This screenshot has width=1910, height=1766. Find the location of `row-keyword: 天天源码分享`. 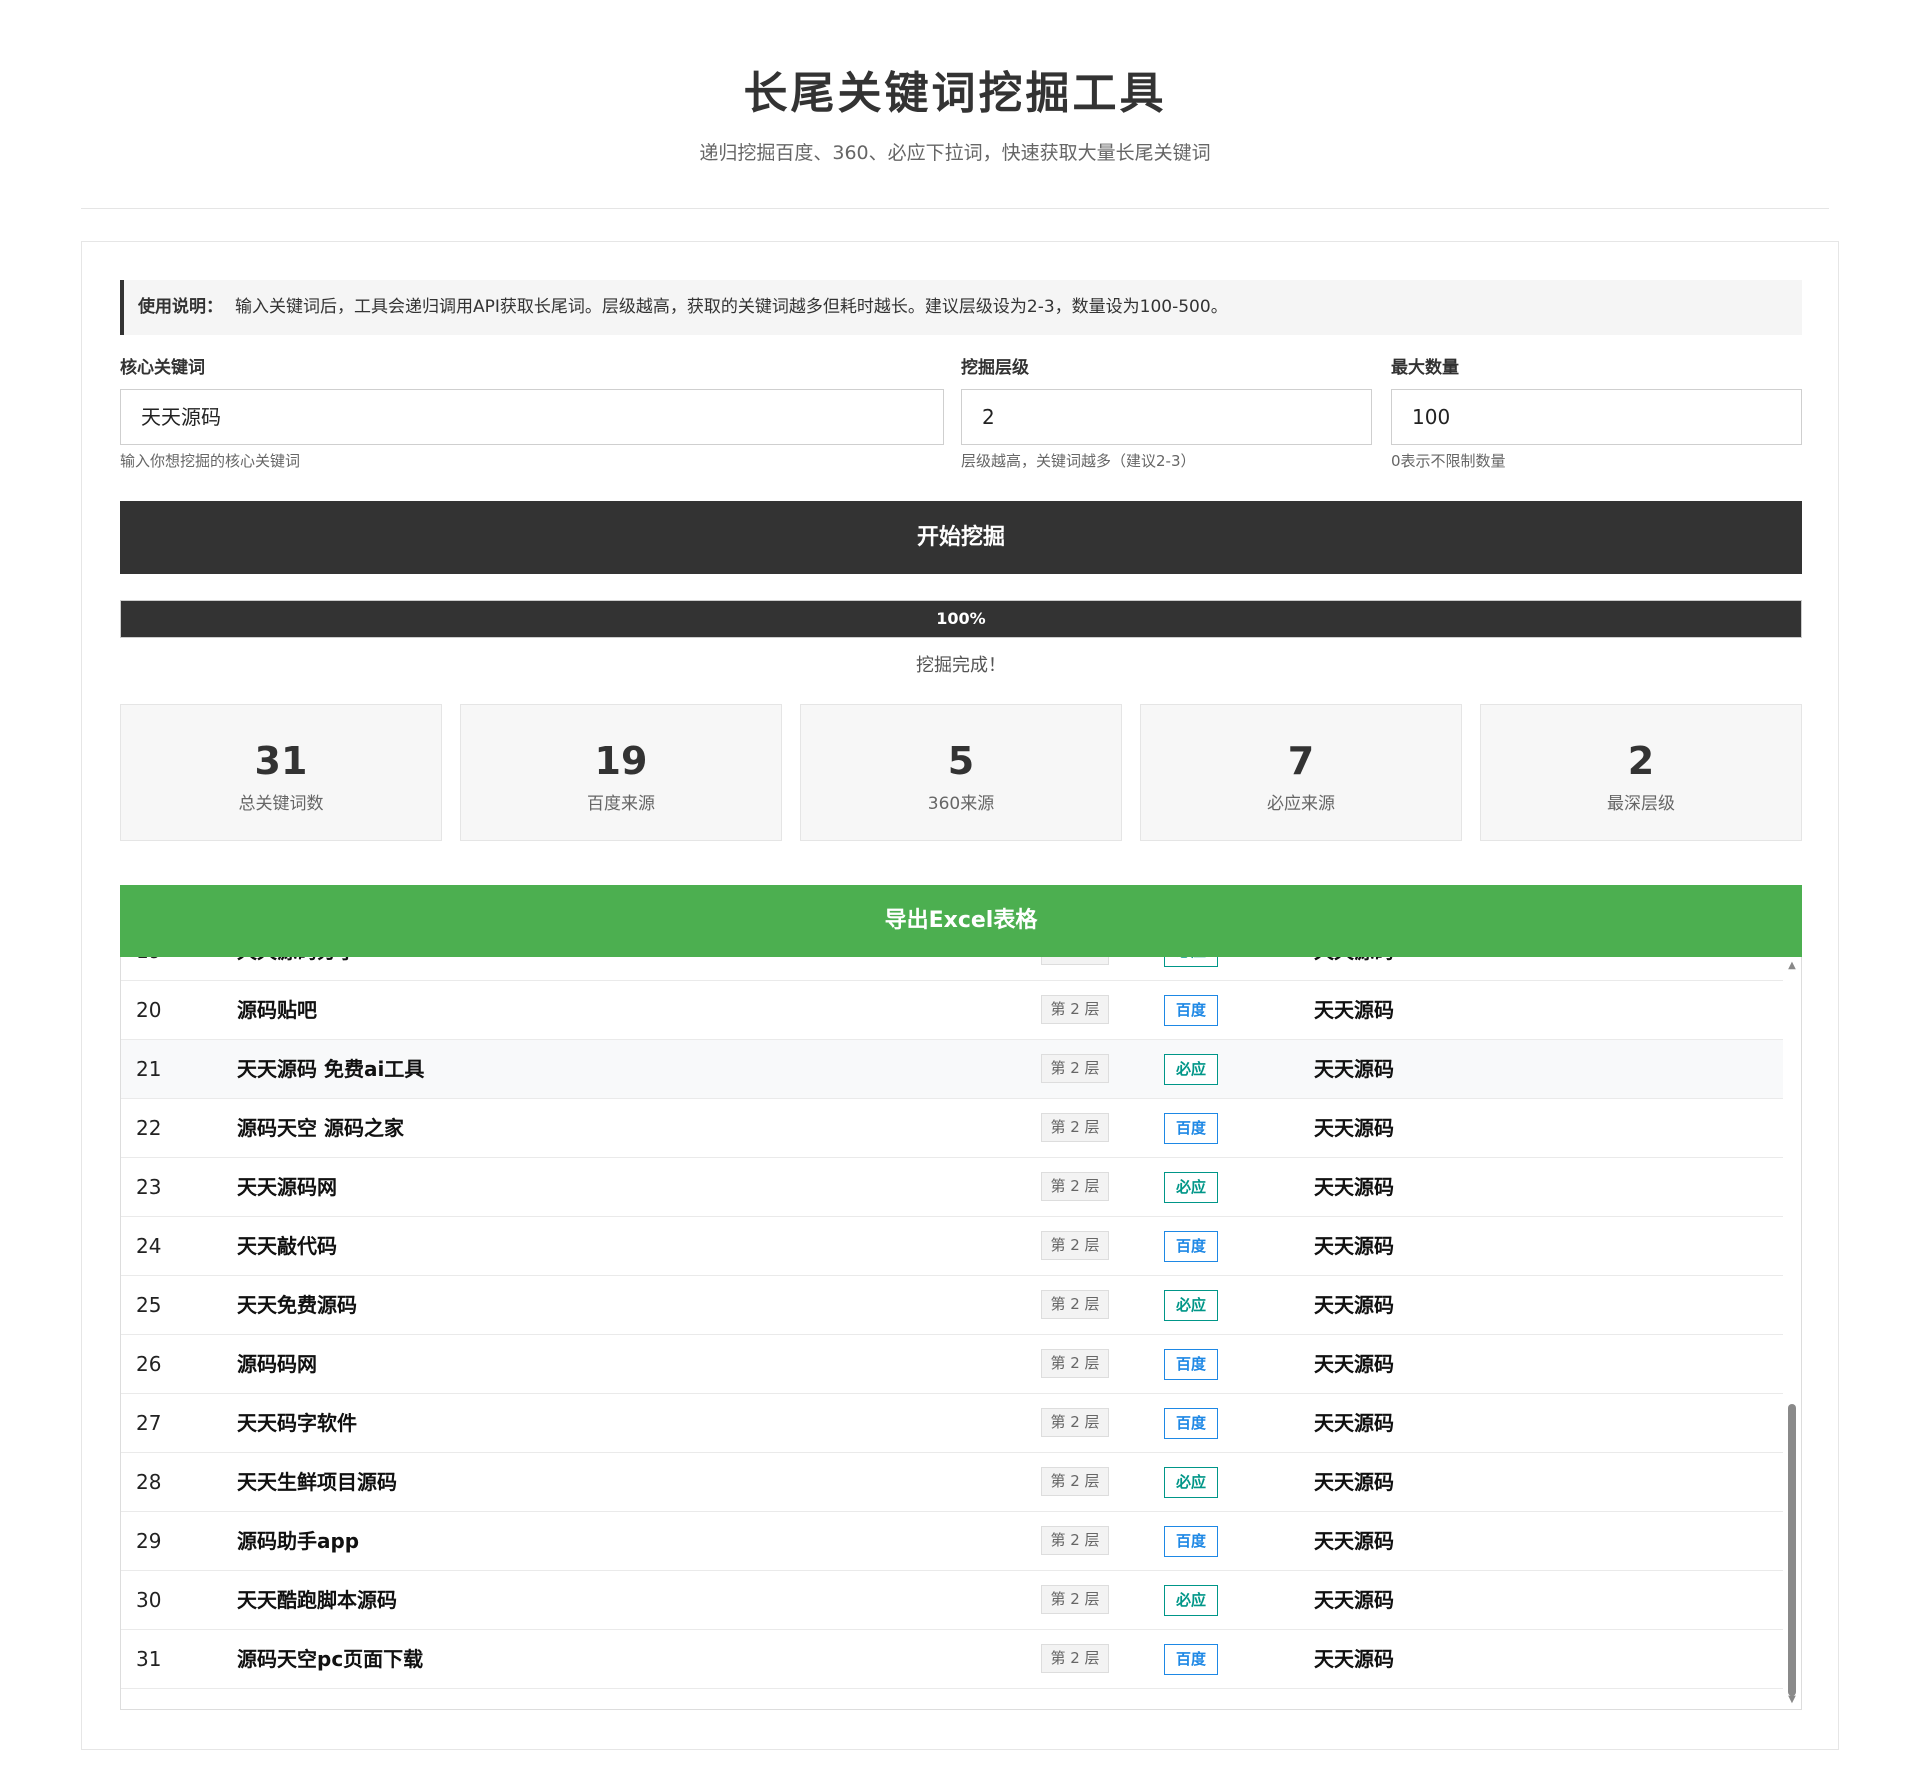

row-keyword: 天天源码分享 is located at coordinates (297, 968).